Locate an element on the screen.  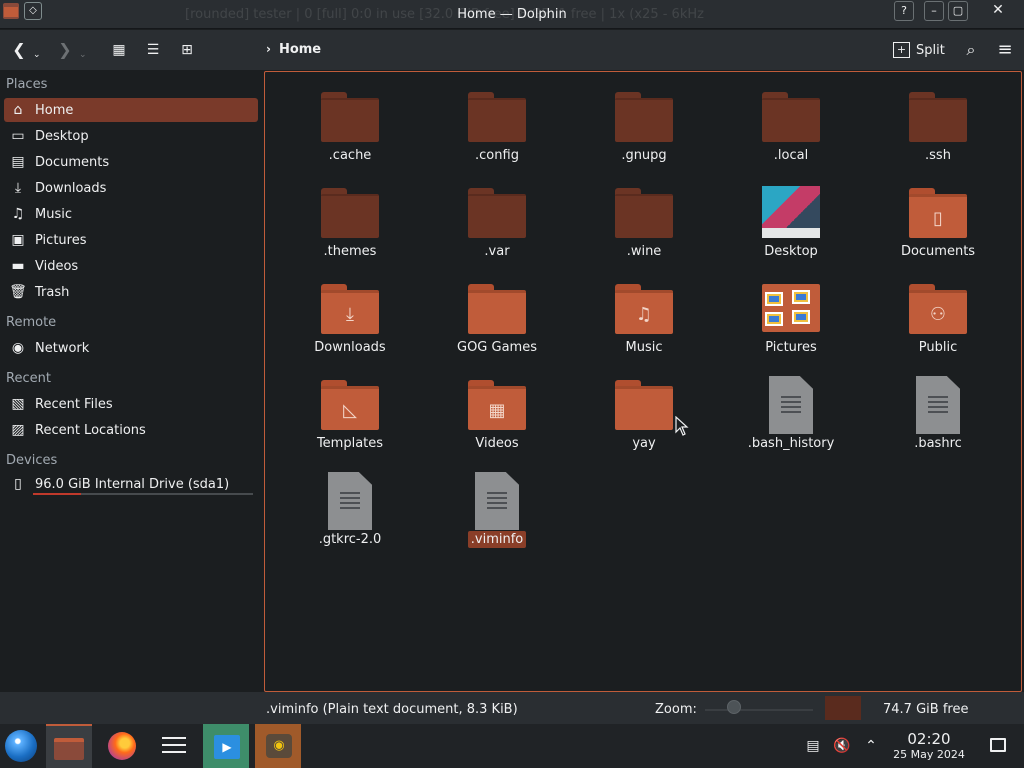
file-item: .wine is located at coordinates (644, 217).